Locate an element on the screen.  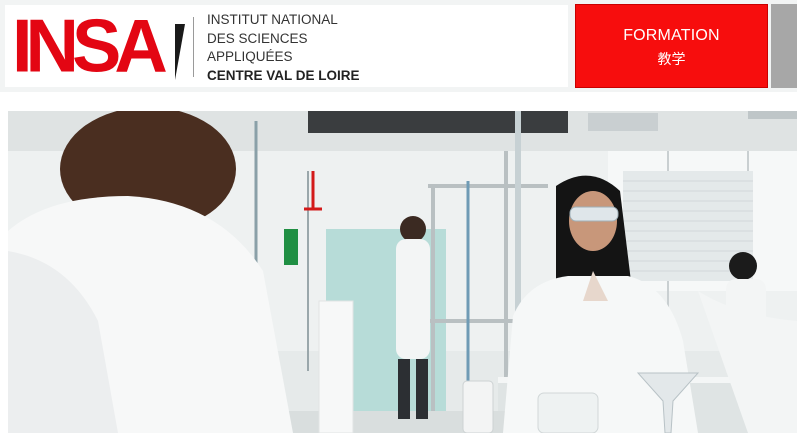
nav-formation-button: FORMATION 教学 is located at coordinates (671, 46).